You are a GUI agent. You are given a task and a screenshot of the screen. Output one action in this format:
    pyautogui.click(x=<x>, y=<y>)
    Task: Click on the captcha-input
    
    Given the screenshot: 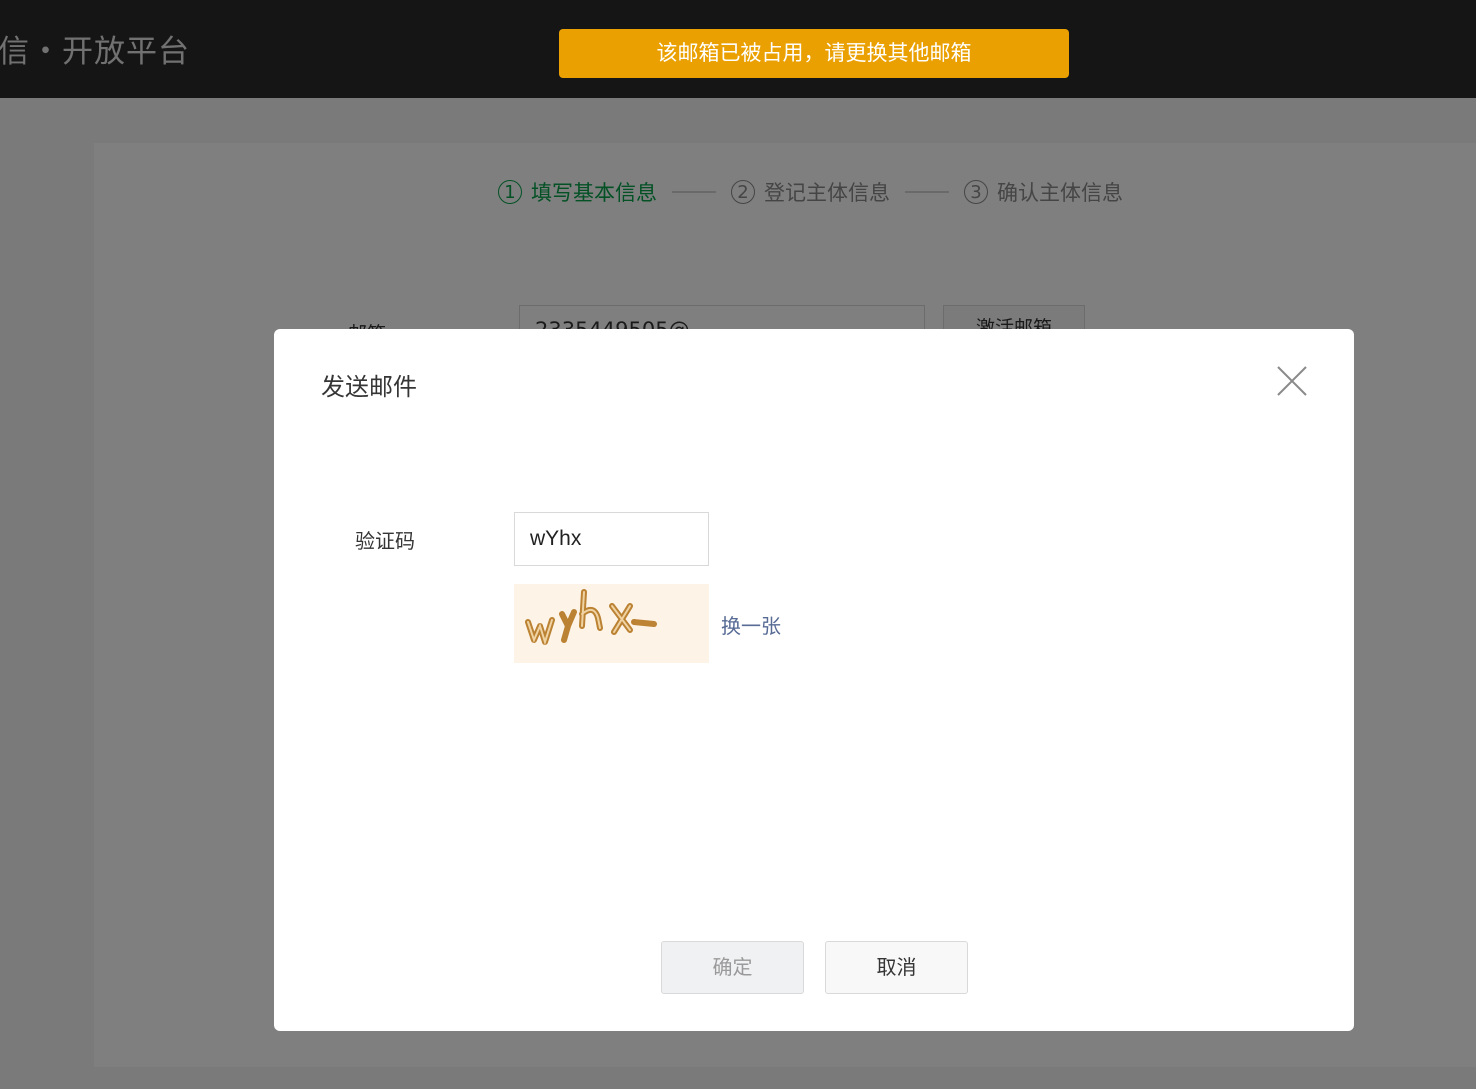 What is the action you would take?
    pyautogui.click(x=611, y=539)
    